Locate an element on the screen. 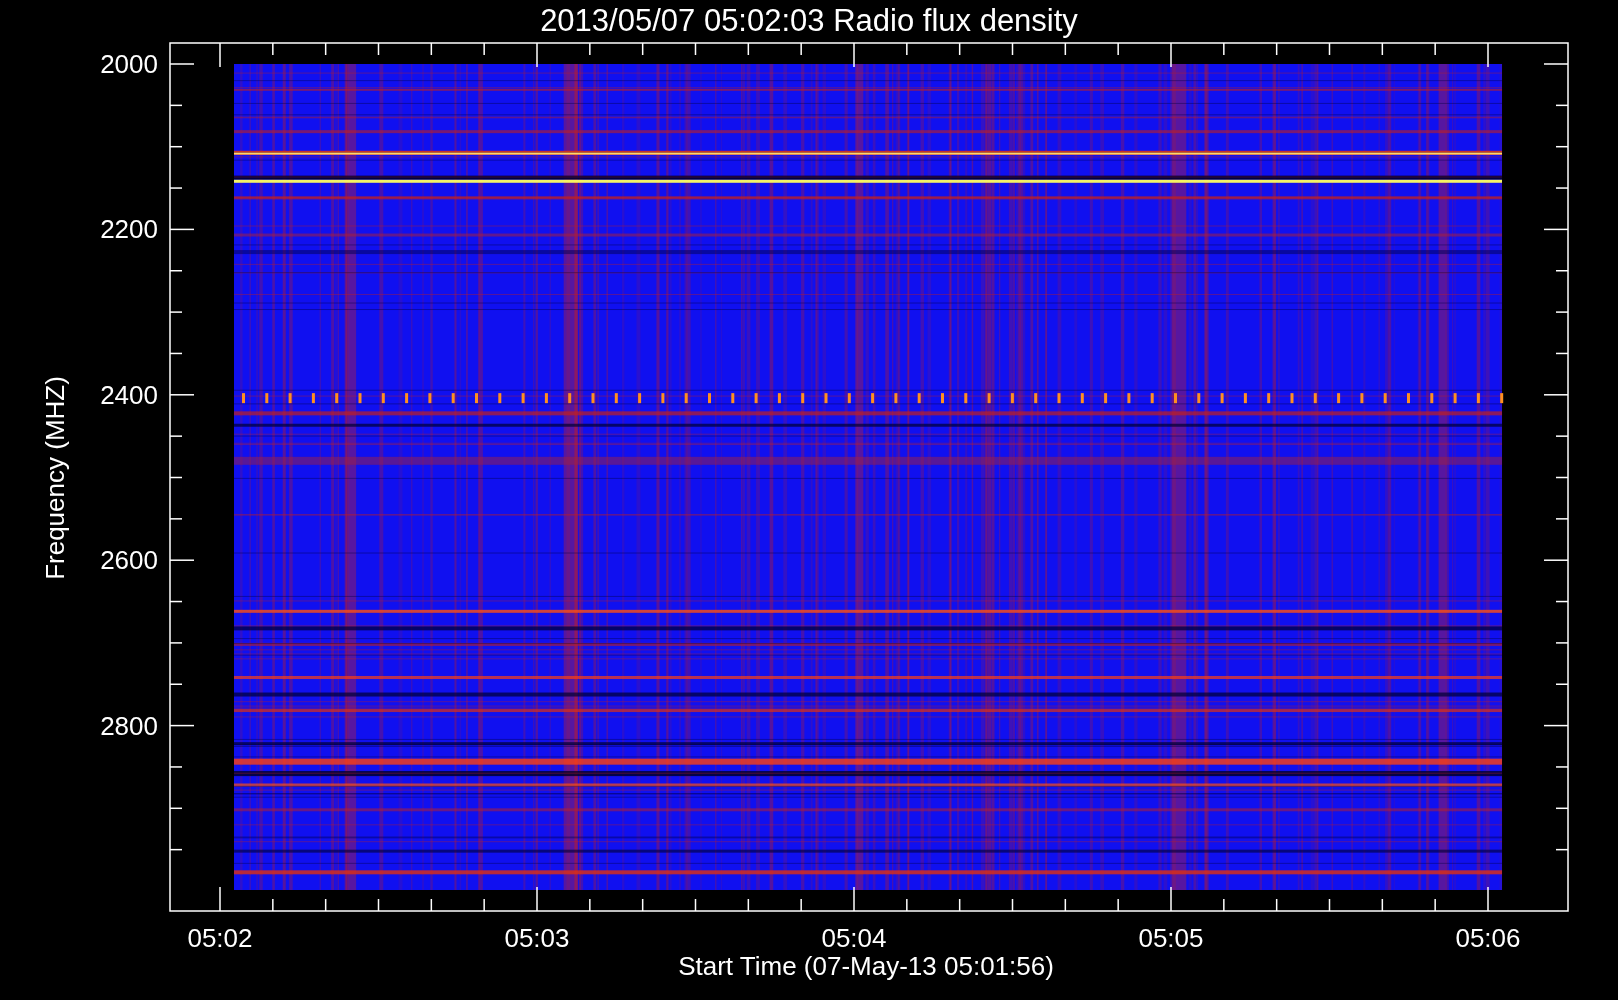  y-tick-label: 2000 is located at coordinates (129, 64).